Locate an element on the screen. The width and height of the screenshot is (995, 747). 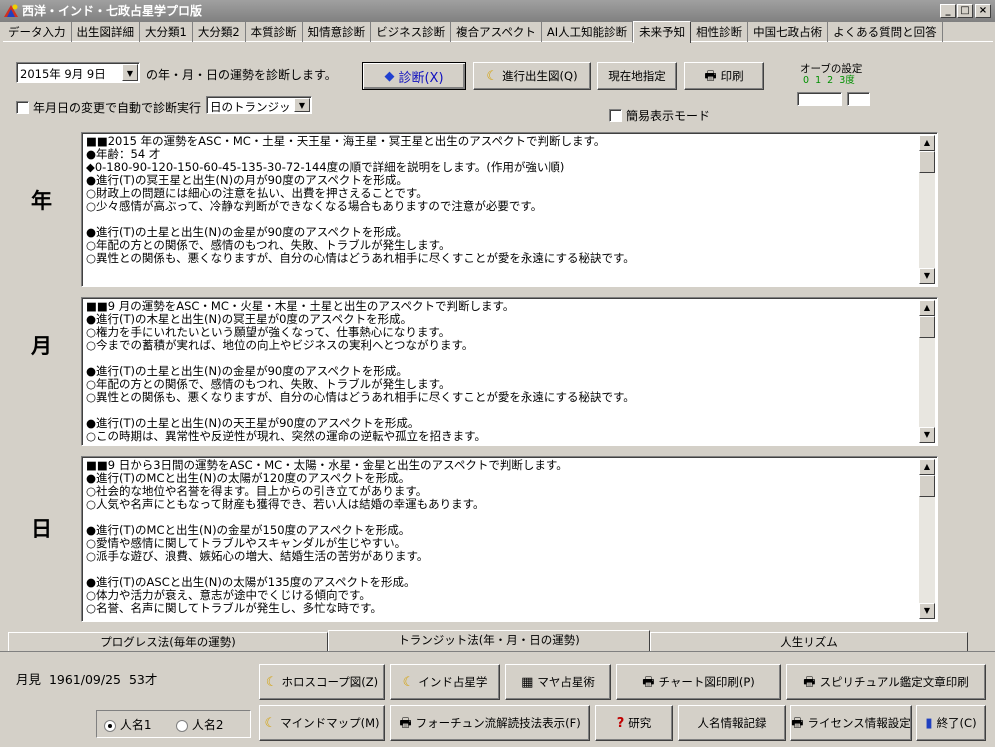
simple-mode-checkbox is located at coordinates (615, 115).